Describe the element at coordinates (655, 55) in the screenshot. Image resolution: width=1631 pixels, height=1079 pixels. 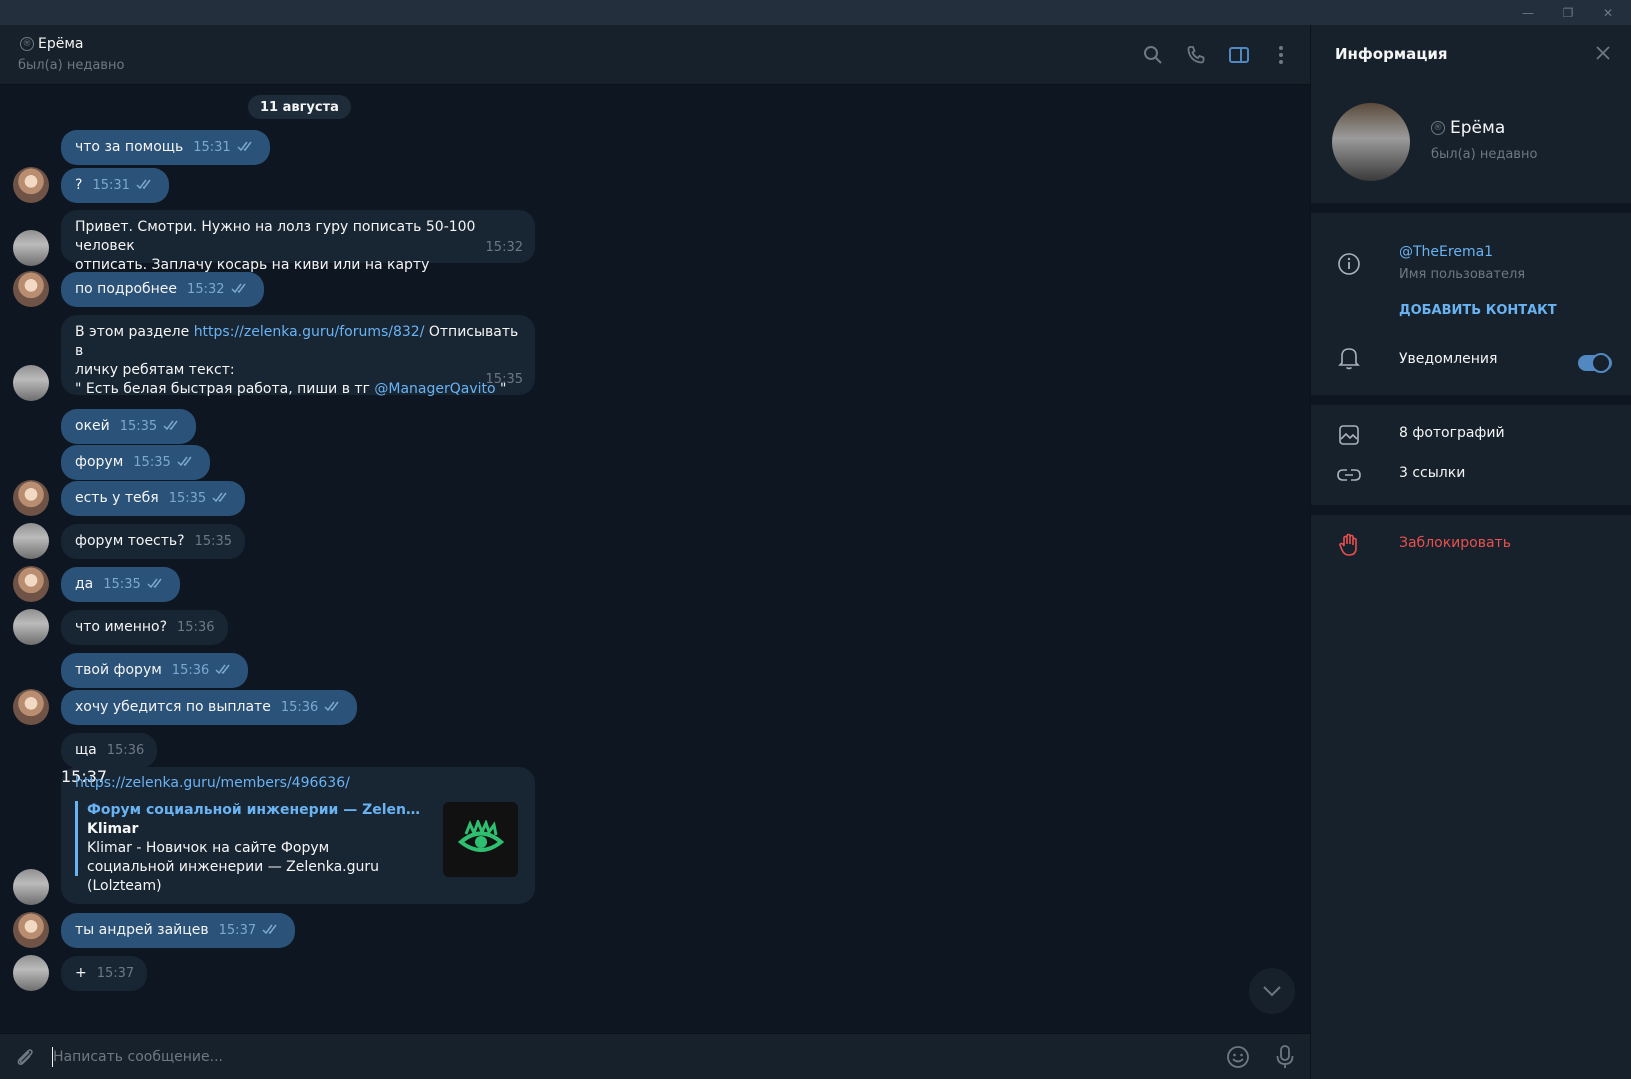
I see `chat-header: ® Ерёма был(а) недавно` at that location.